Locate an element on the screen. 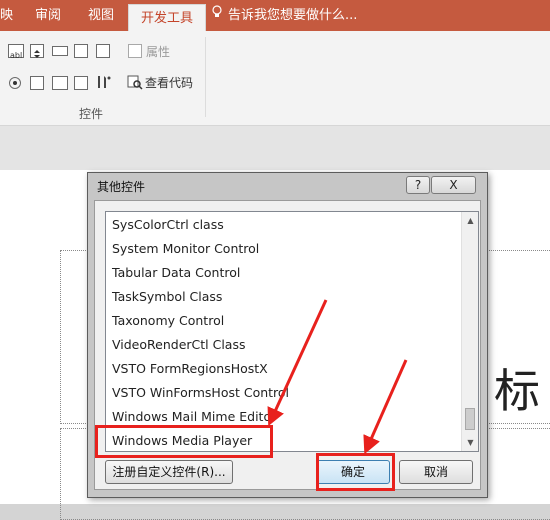  annotation-arrows is located at coordinates (337, 377).